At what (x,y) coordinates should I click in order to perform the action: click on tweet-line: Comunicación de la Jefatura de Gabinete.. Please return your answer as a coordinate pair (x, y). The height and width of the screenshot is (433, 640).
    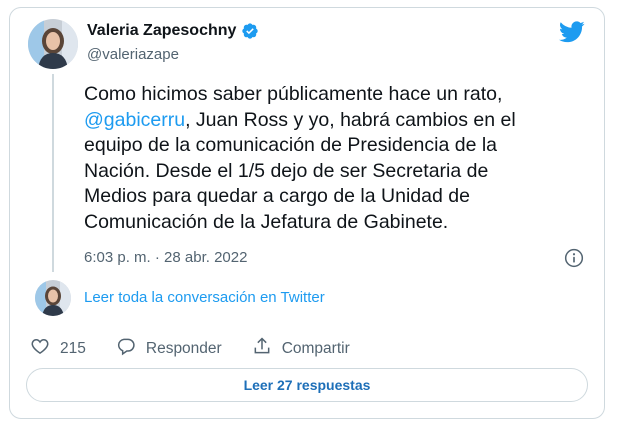
    Looking at the image, I should click on (334, 223).